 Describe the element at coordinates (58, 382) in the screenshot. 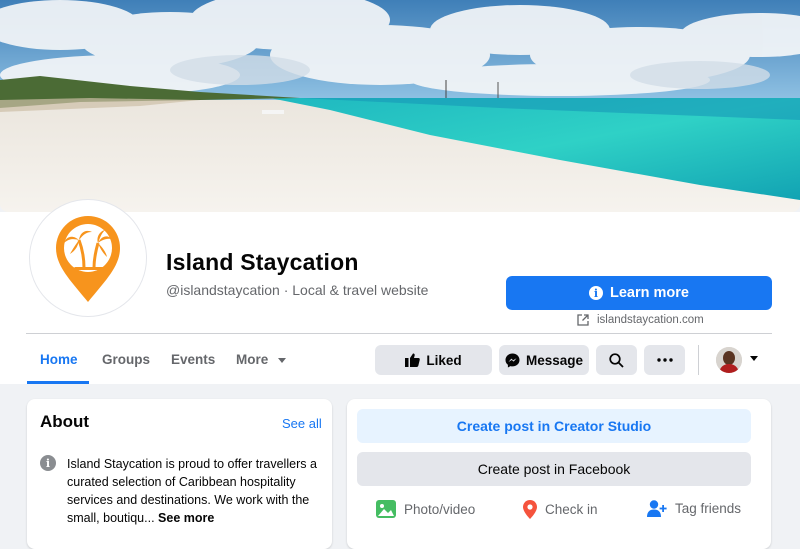

I see `active-tab-indicator` at that location.